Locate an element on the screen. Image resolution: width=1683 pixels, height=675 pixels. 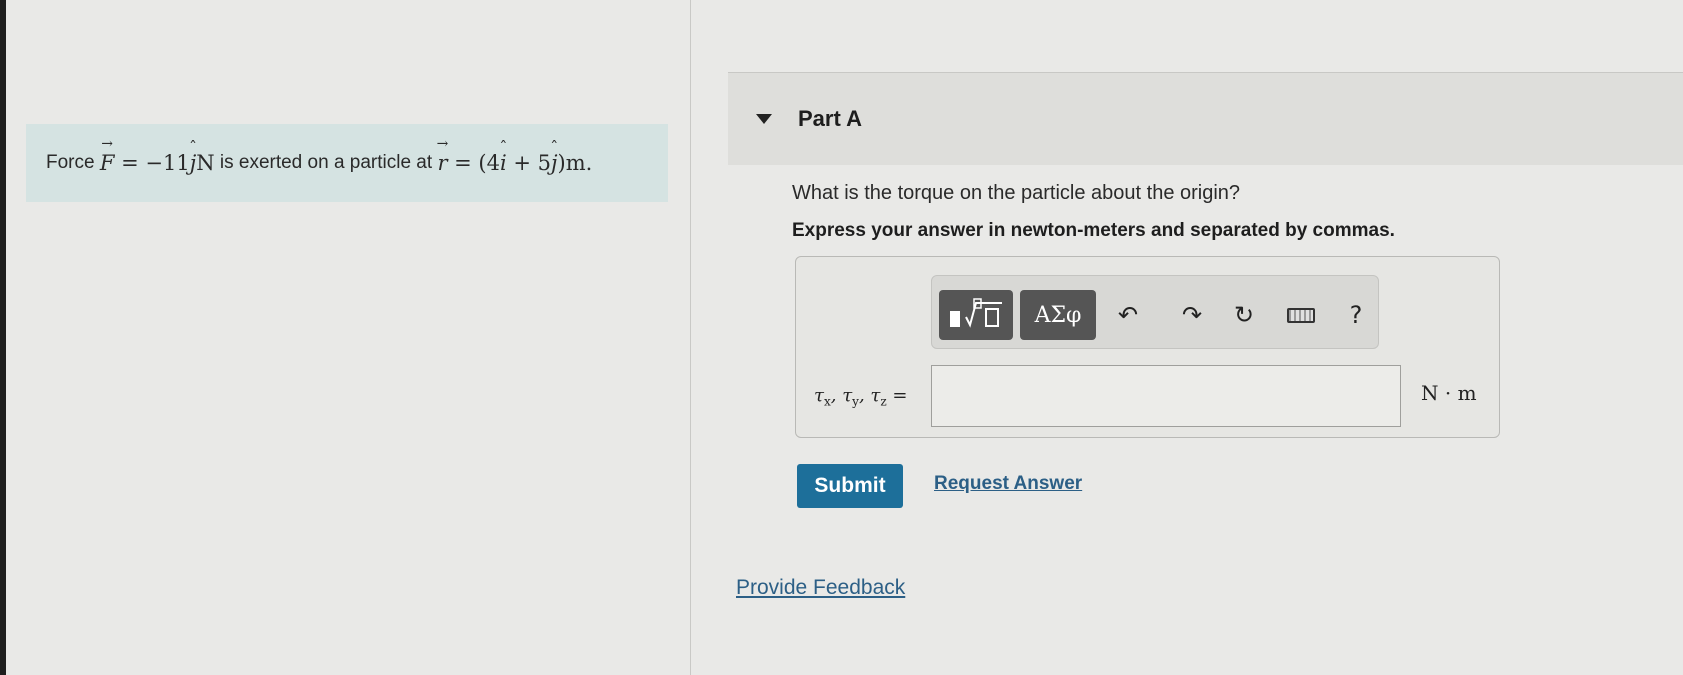
help-button: ? is located at coordinates (1356, 315).